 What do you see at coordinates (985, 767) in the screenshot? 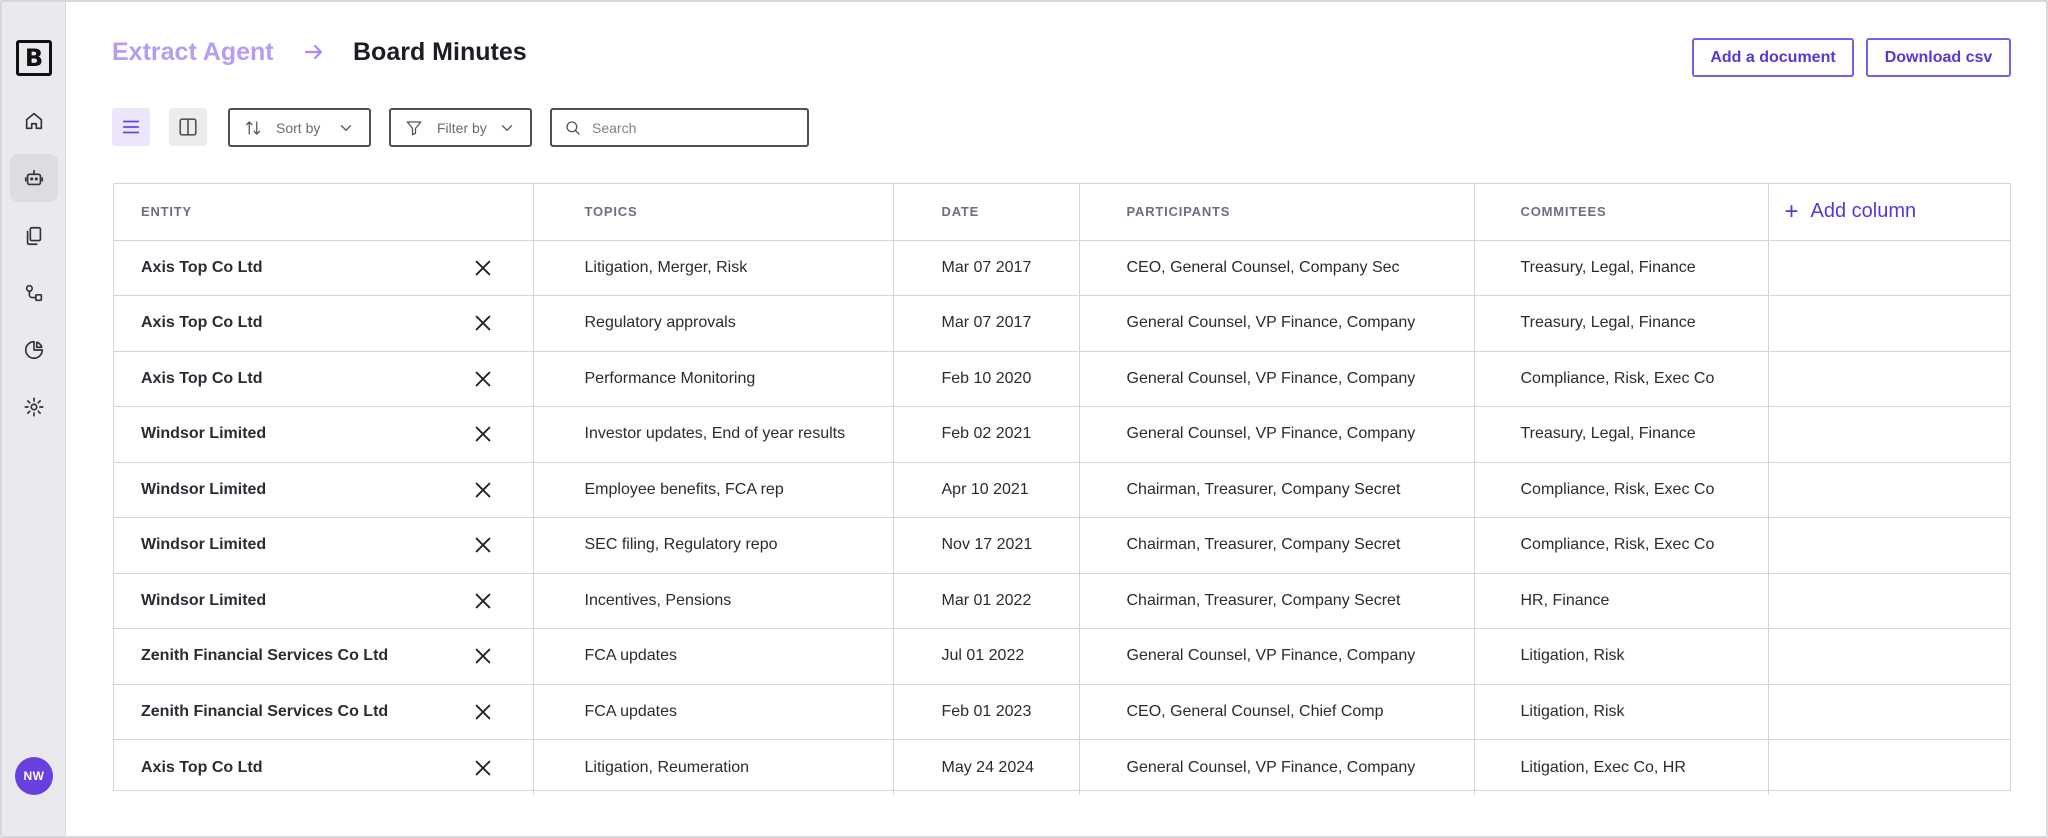
I see `cell-date: May 24 2024` at bounding box center [985, 767].